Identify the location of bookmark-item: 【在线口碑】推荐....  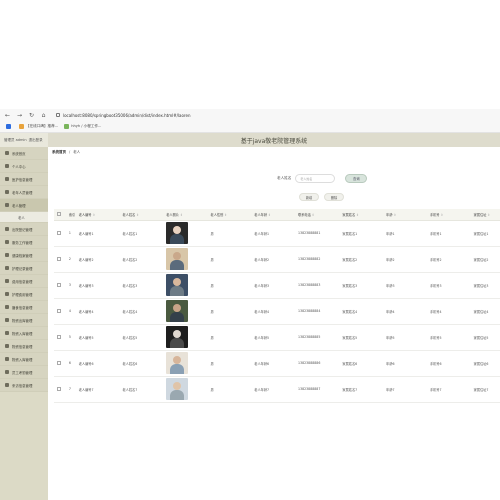
(38, 126).